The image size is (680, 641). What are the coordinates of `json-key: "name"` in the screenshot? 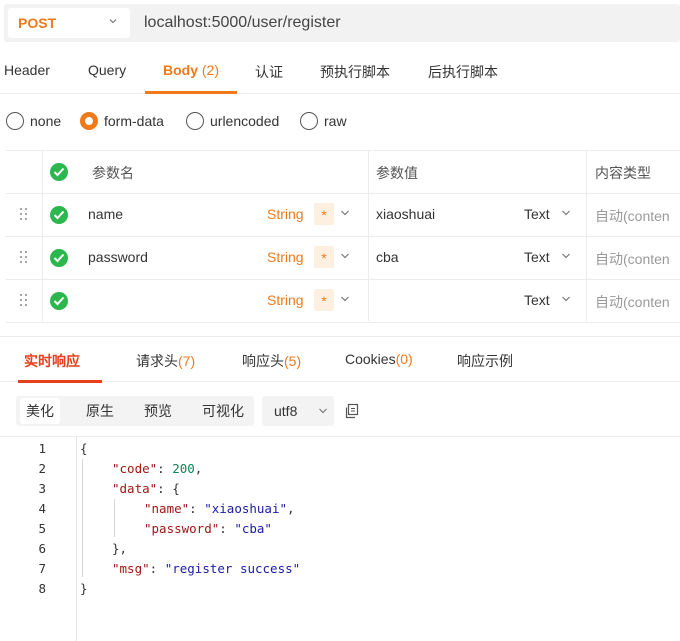 It's located at (167, 508).